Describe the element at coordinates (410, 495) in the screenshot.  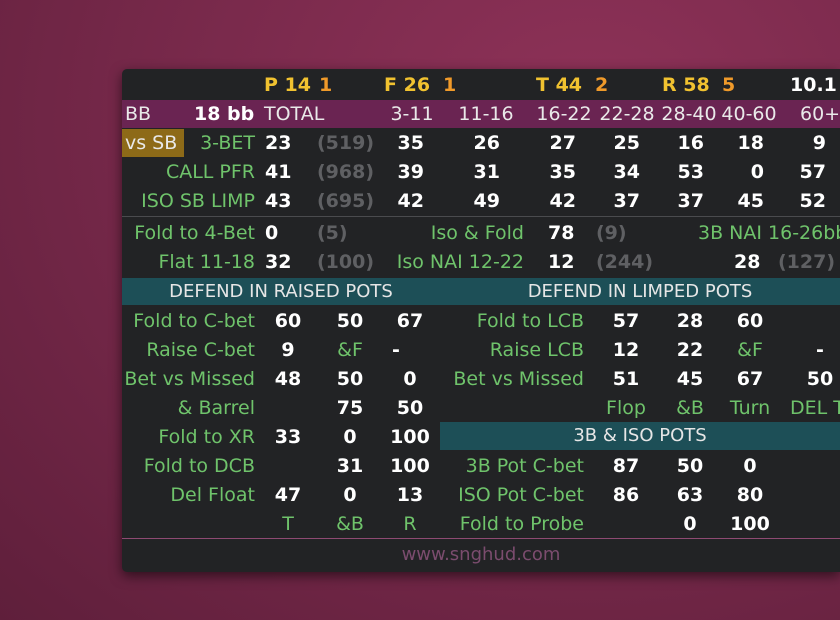
I see `stat-value: 13` at that location.